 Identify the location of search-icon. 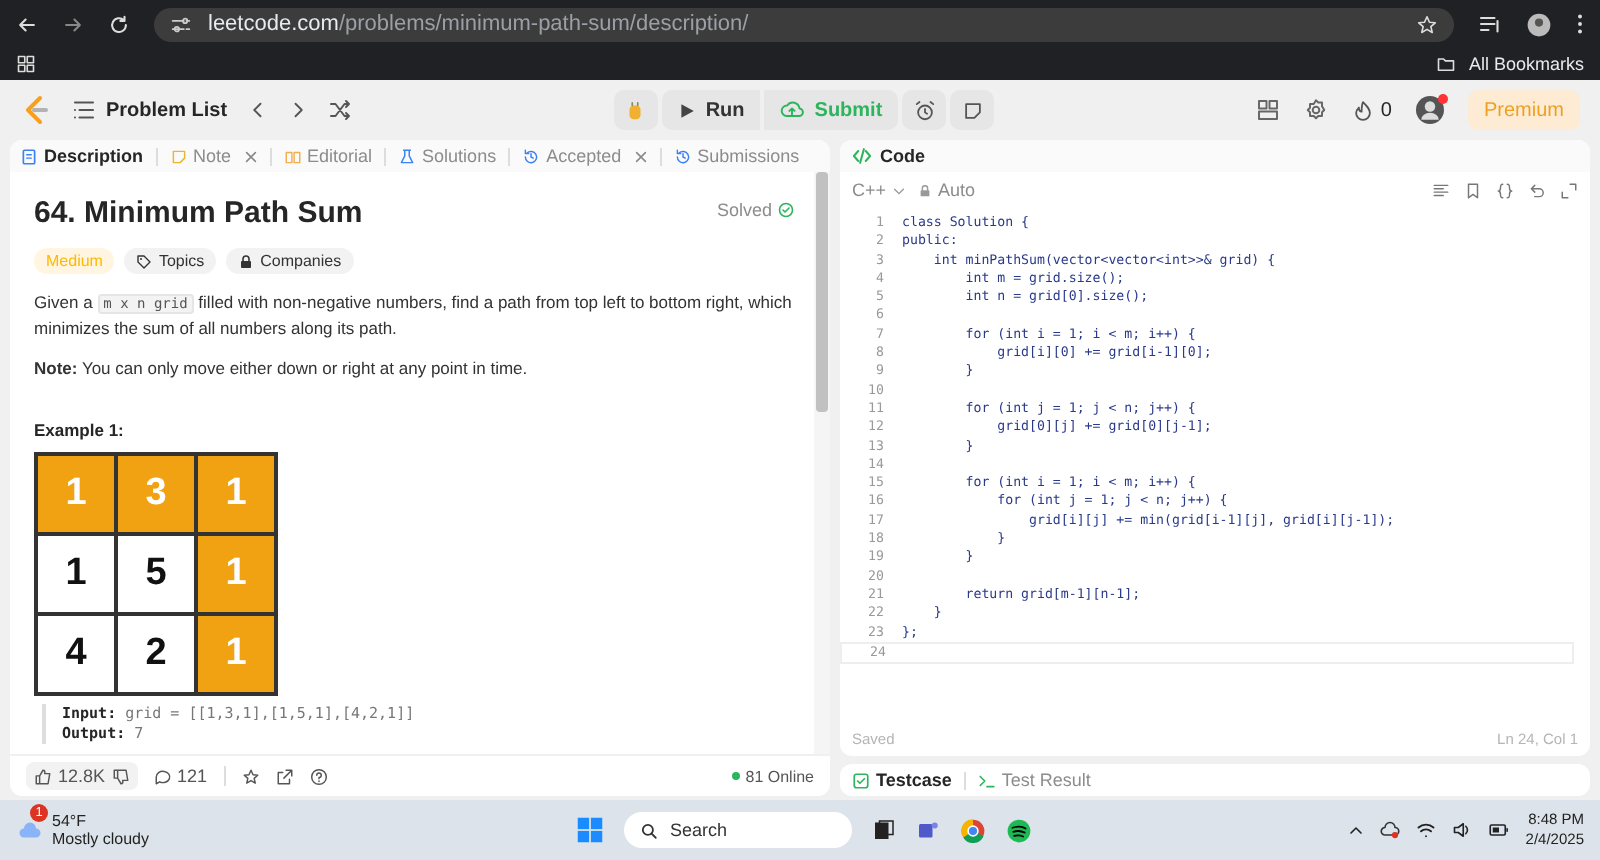
(649, 830).